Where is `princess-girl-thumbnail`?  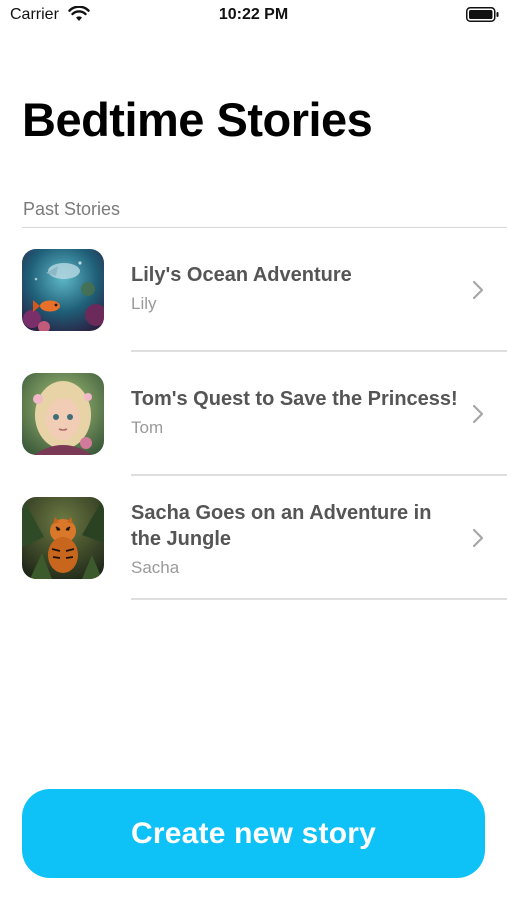 princess-girl-thumbnail is located at coordinates (63, 414).